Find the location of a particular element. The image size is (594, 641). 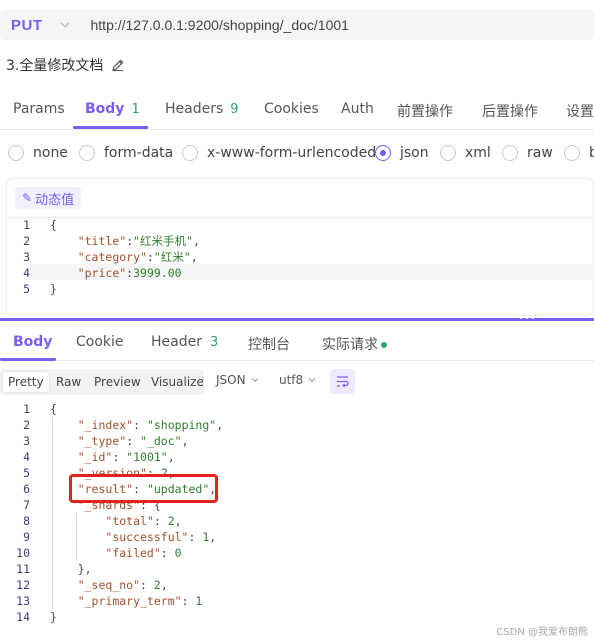

radio-none: none is located at coordinates (38, 153).